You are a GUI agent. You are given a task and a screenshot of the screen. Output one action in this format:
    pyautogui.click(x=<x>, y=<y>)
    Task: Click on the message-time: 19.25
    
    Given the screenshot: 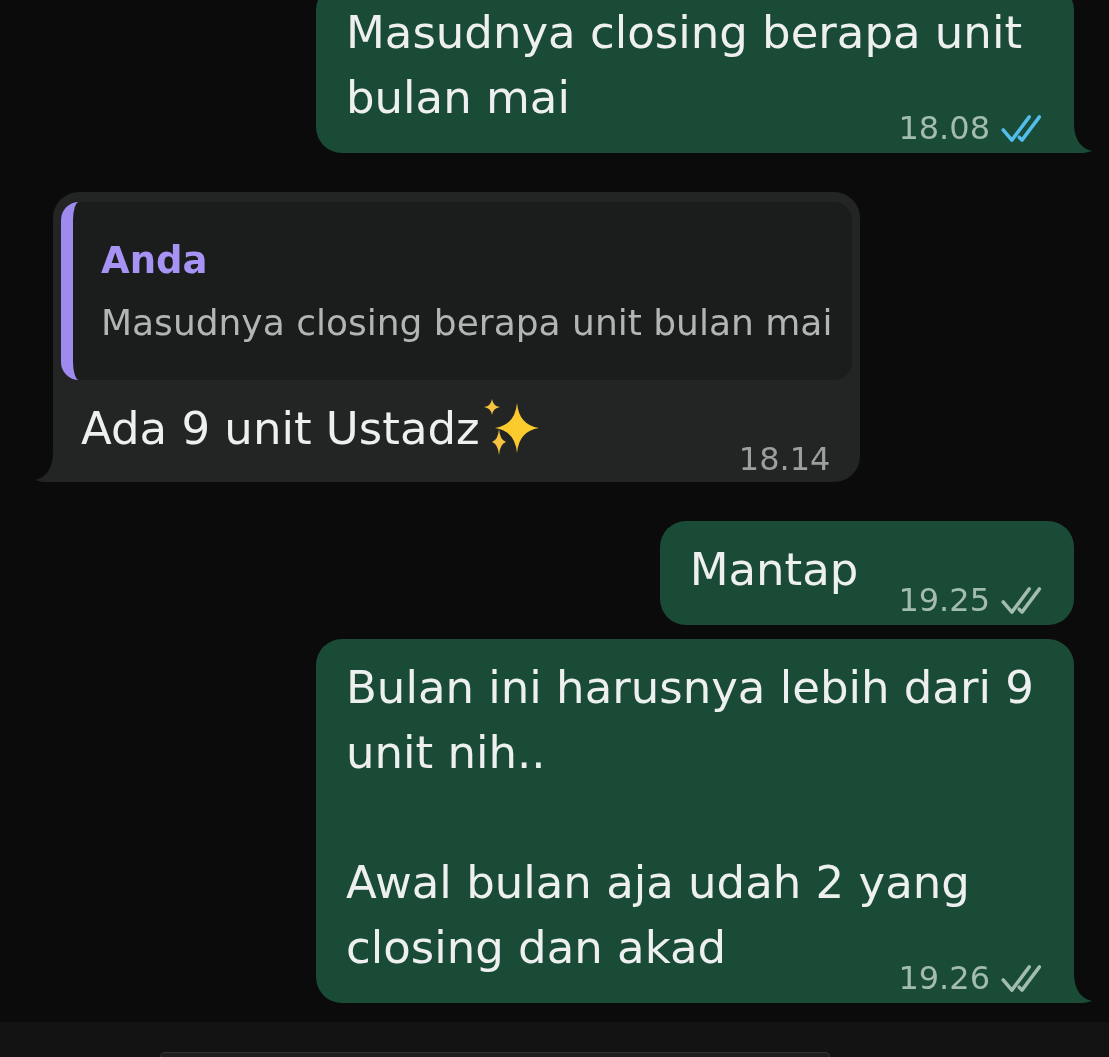 What is the action you would take?
    pyautogui.click(x=944, y=600)
    